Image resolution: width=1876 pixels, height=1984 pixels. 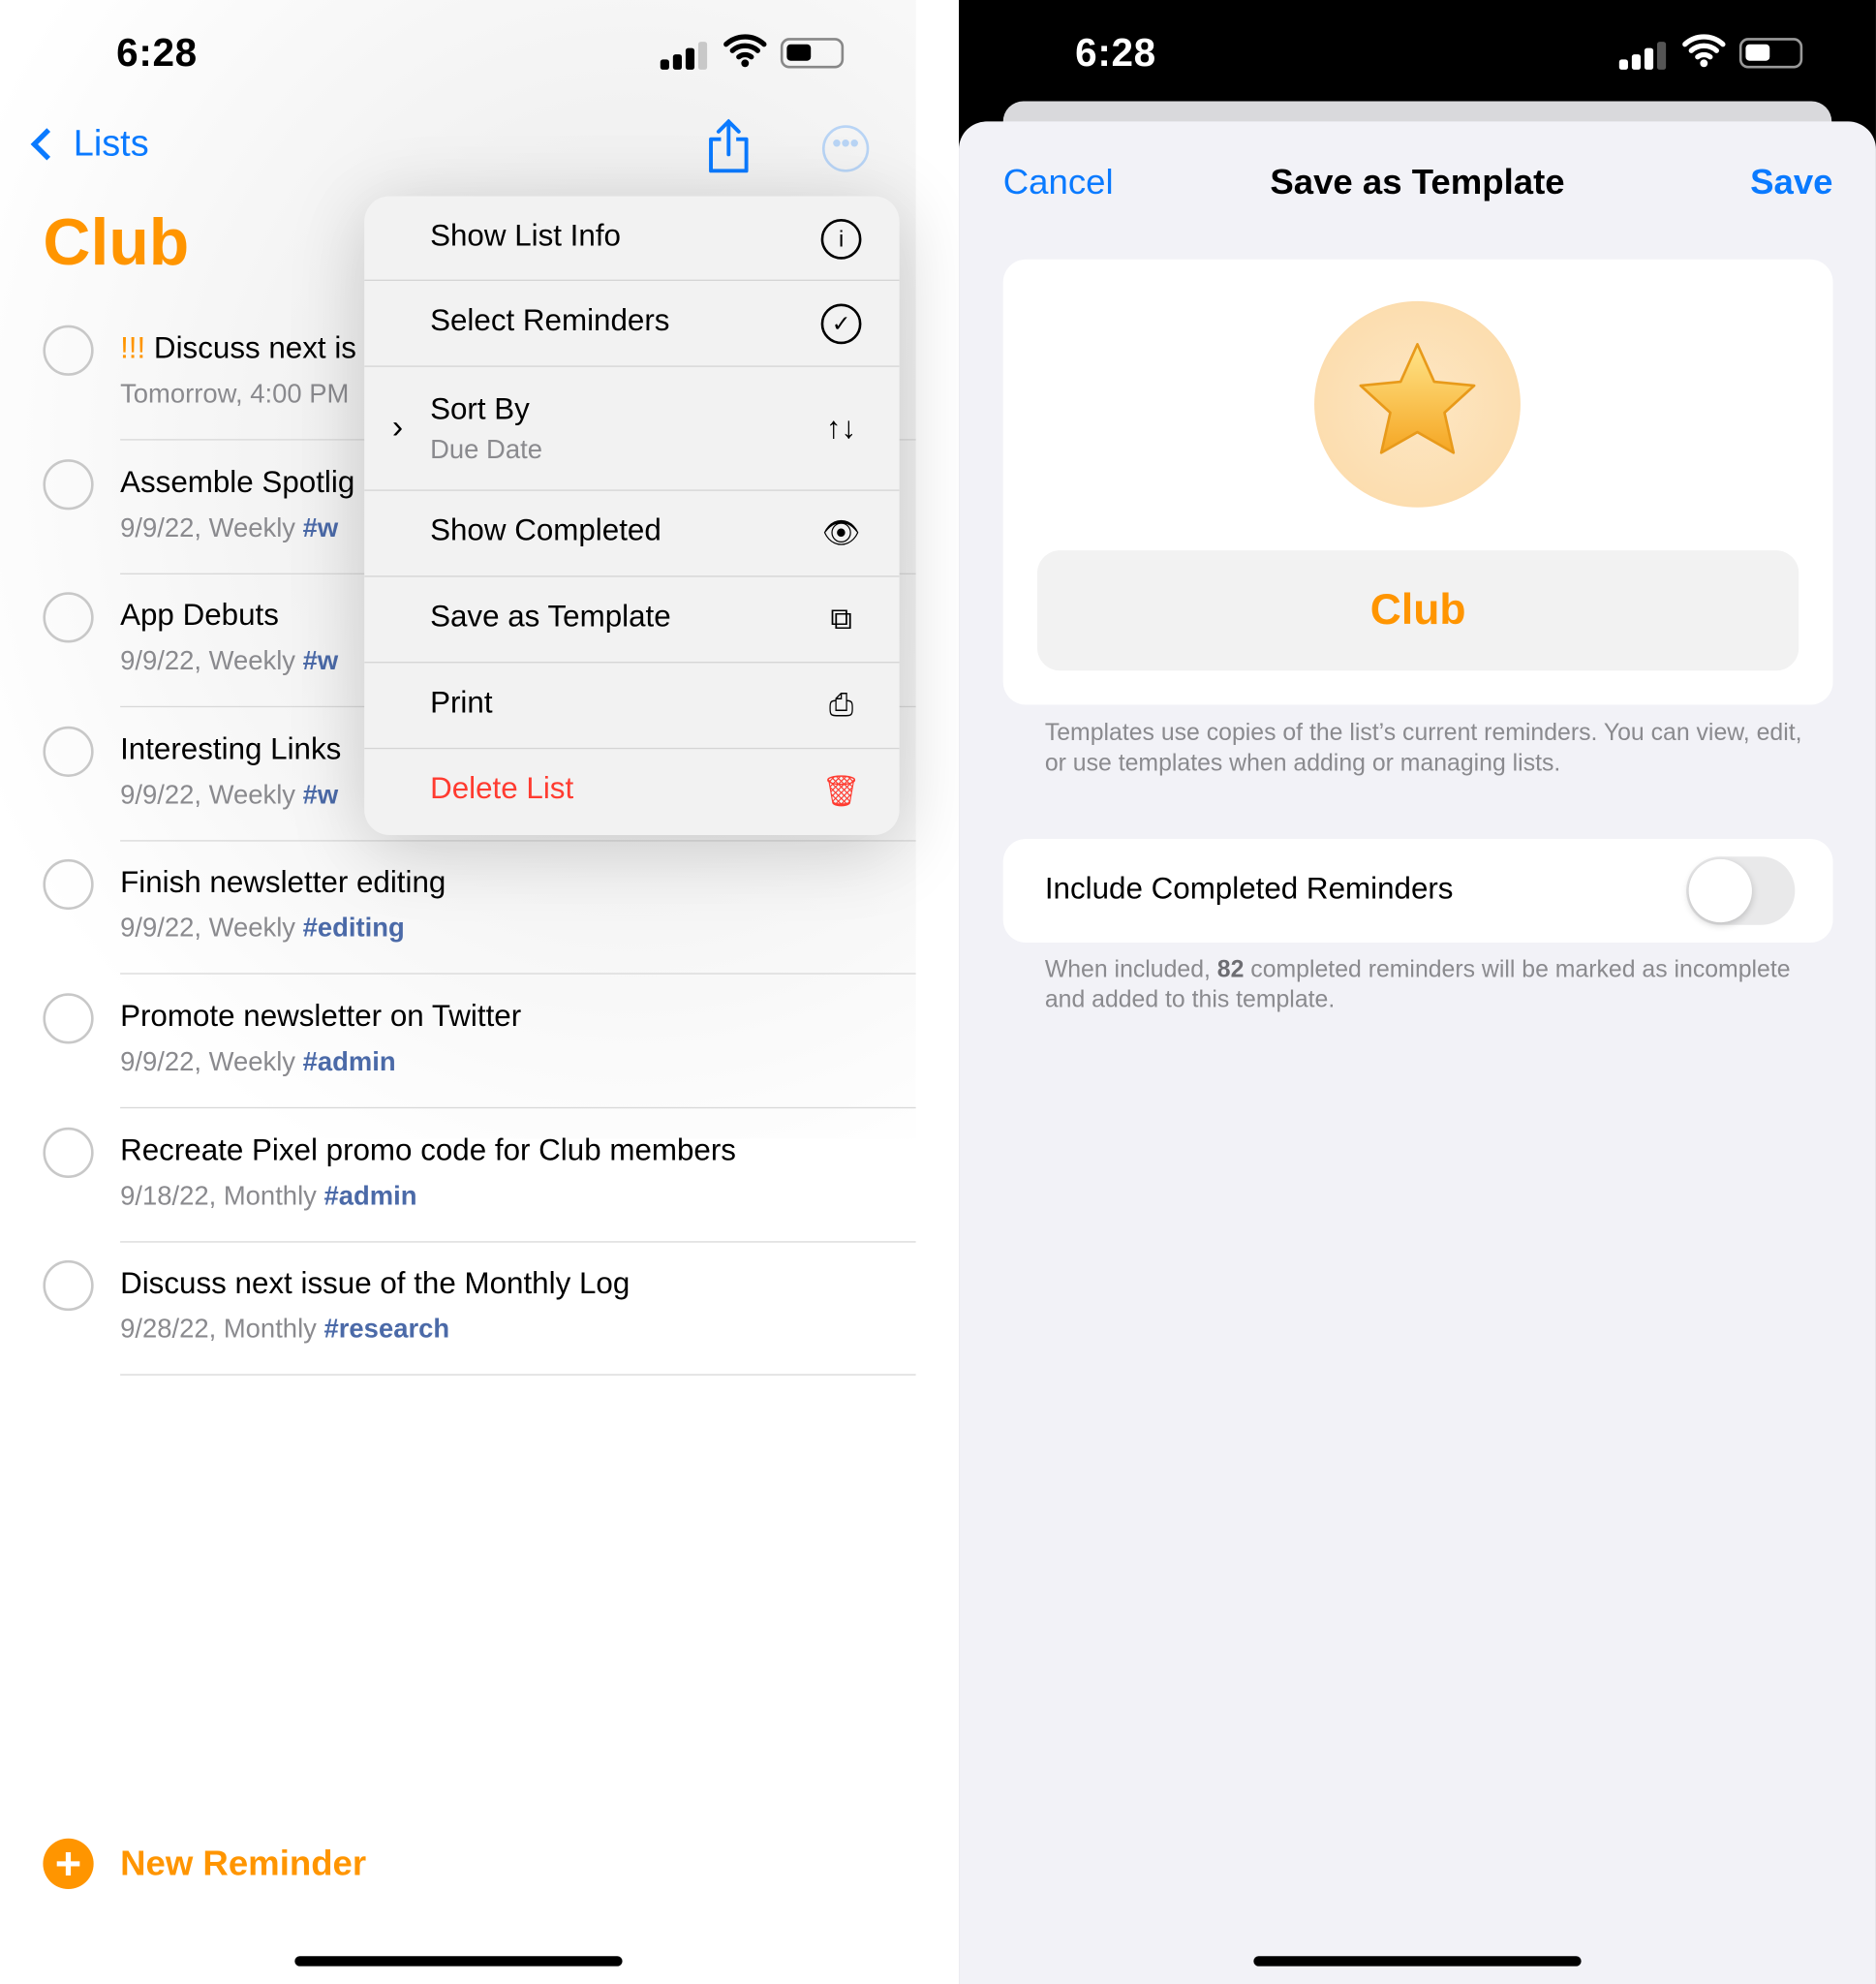 I want to click on menu-item-print: Print ⎙, so click(x=632, y=706).